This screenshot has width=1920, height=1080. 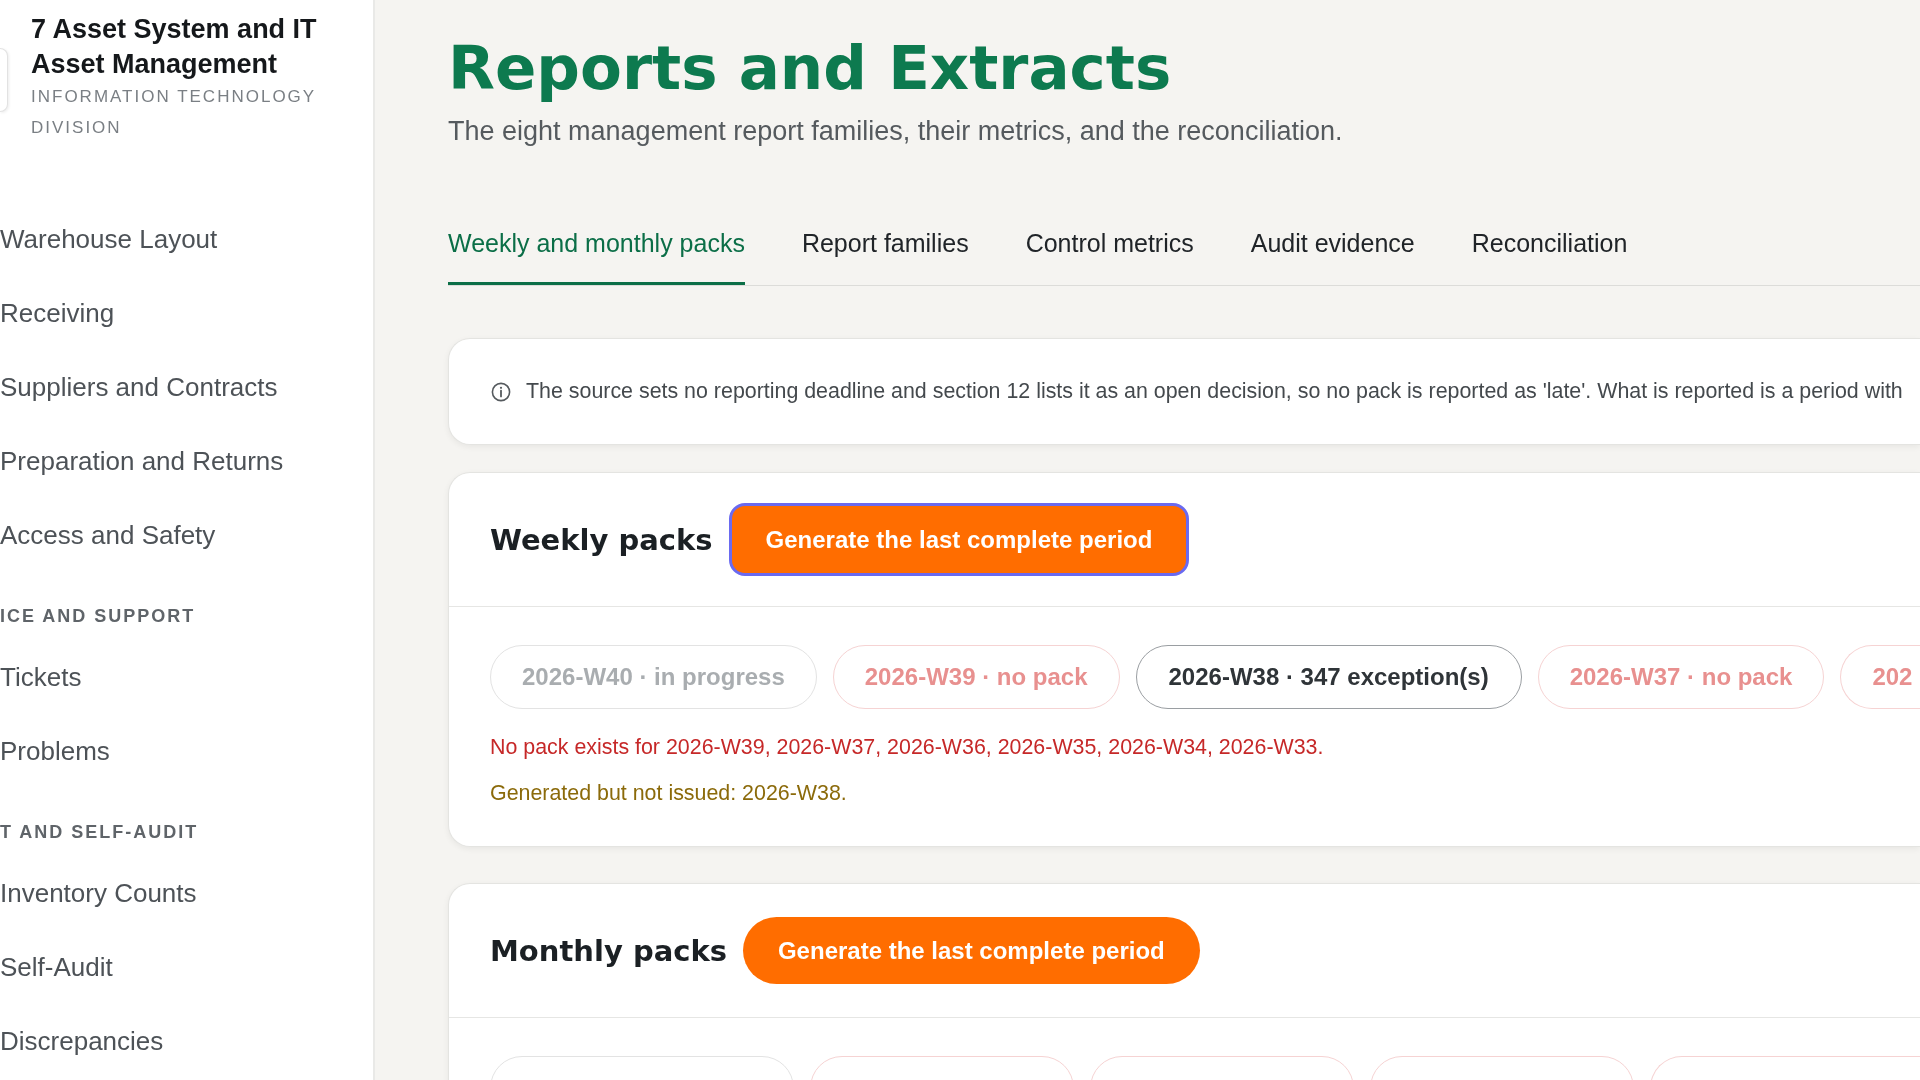 I want to click on section-title: Monthly packs, so click(x=608, y=950).